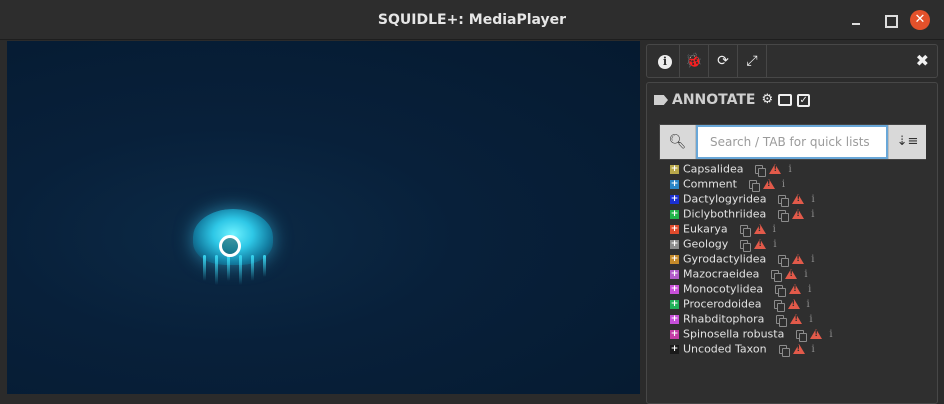 This screenshot has height=404, width=944. I want to click on fullscreen-button: ⤢, so click(752, 61).